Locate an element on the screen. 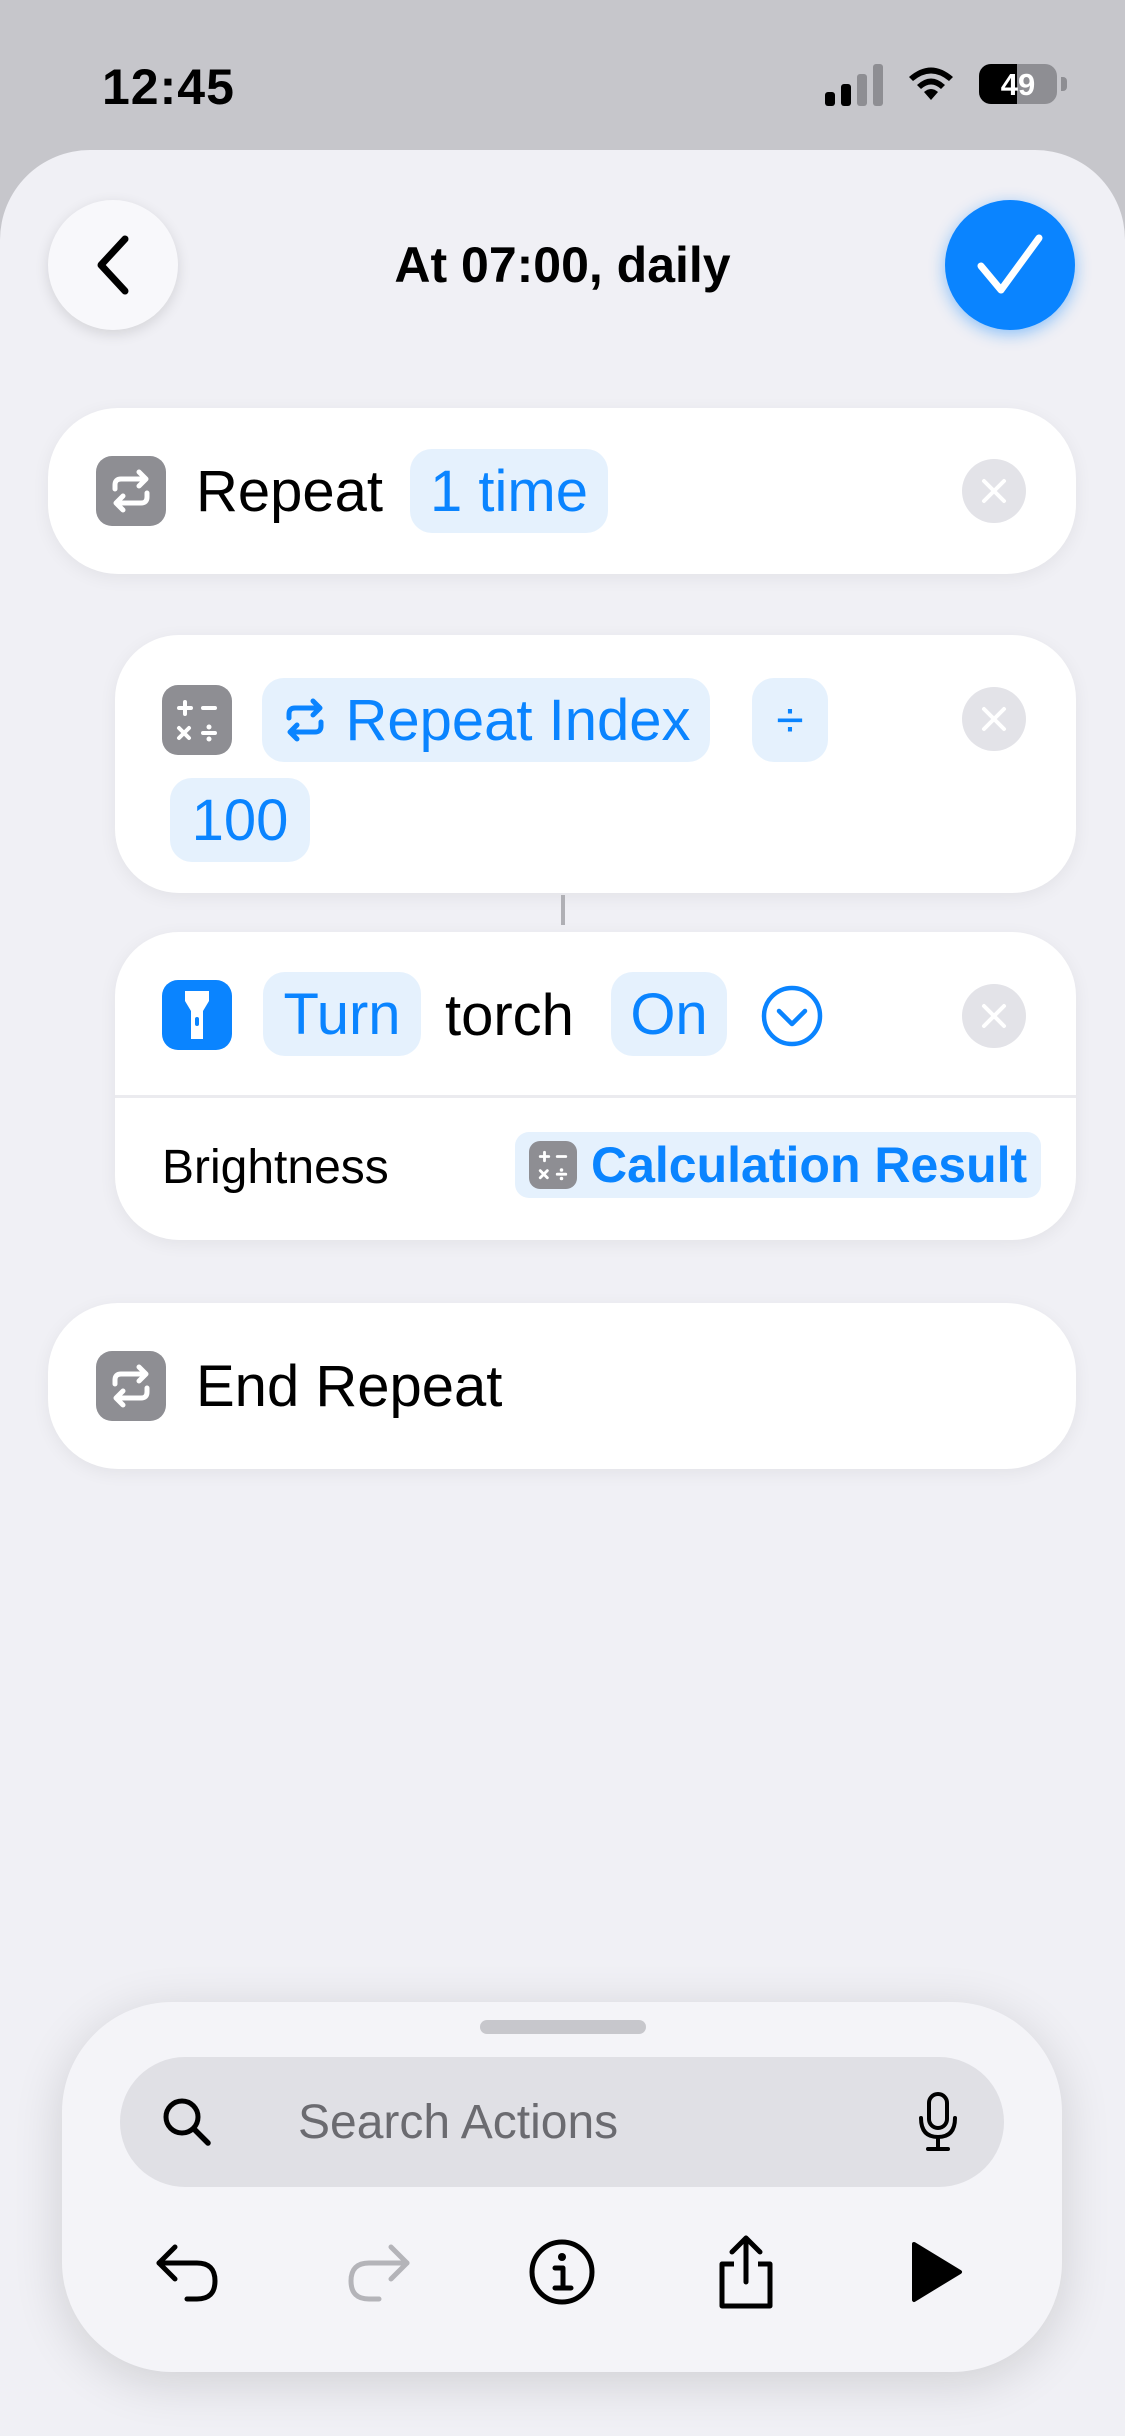  torch-label: torch is located at coordinates (509, 1015).